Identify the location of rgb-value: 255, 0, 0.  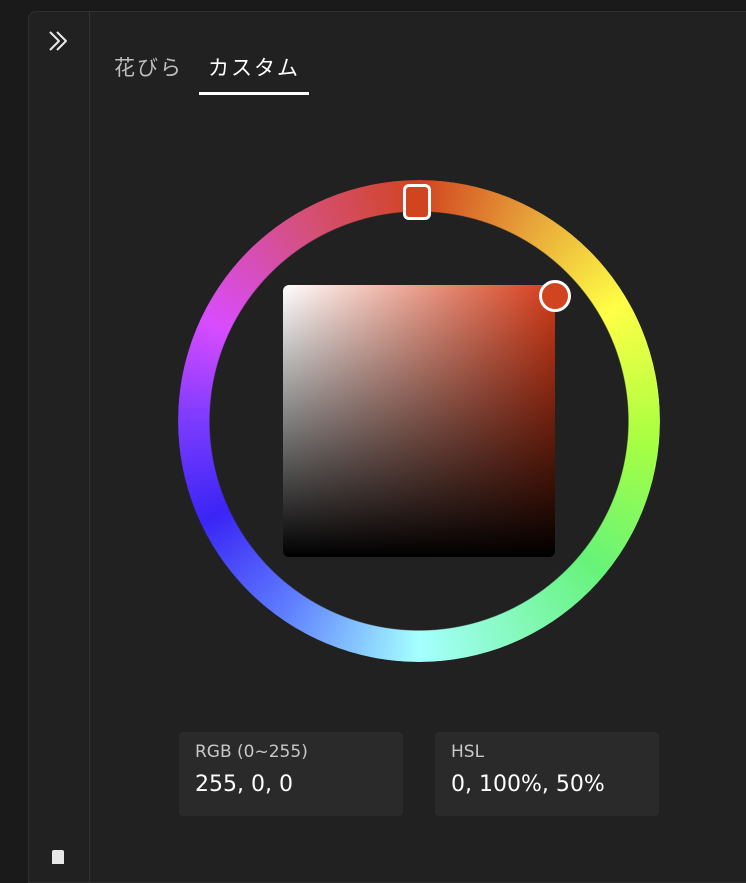
(291, 784).